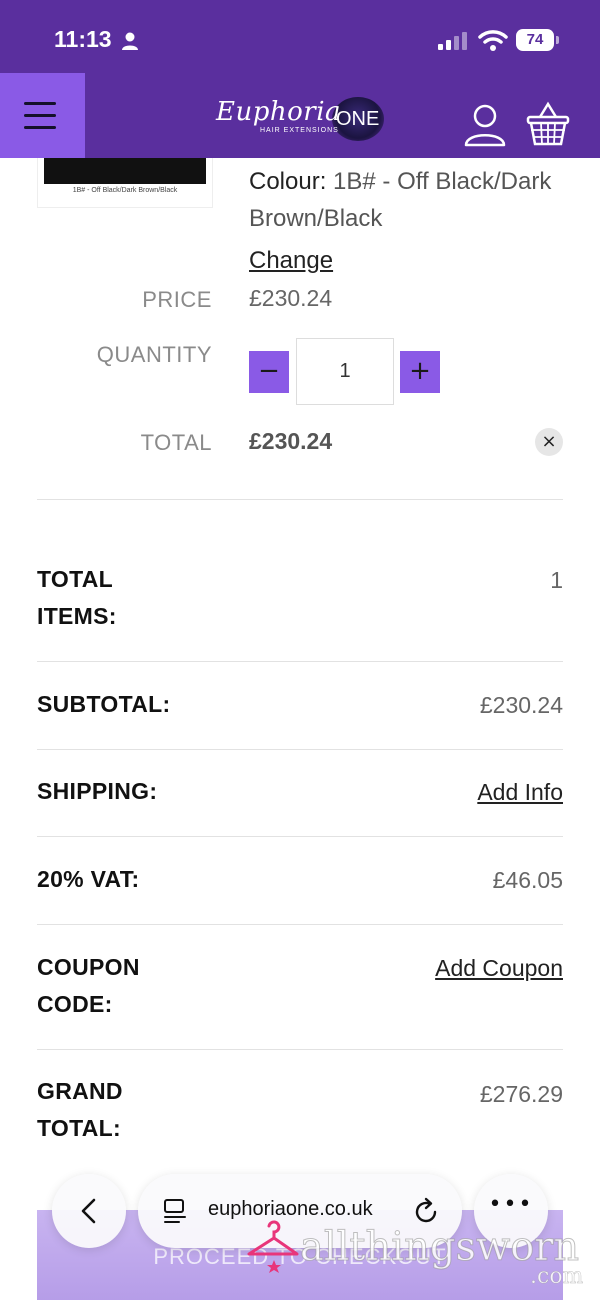  Describe the element at coordinates (521, 1094) in the screenshot. I see `grand-total-value: £276.29` at that location.